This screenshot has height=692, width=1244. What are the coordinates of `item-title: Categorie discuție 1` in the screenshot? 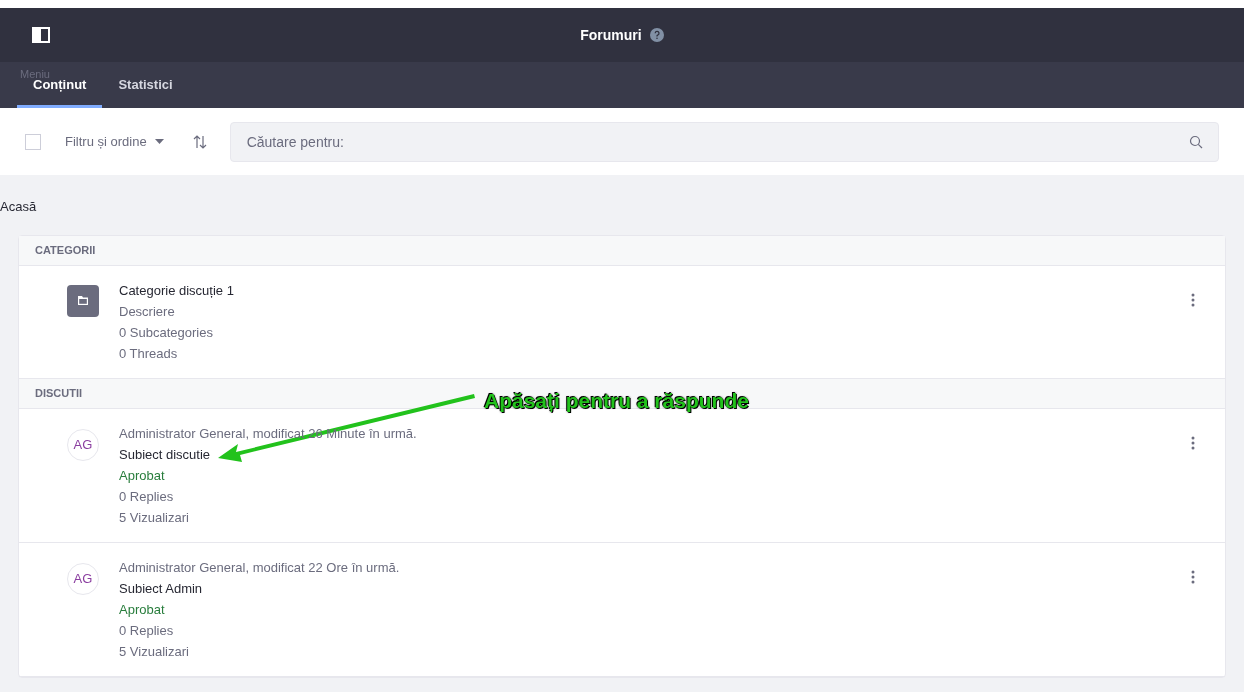 It's located at (176, 290).